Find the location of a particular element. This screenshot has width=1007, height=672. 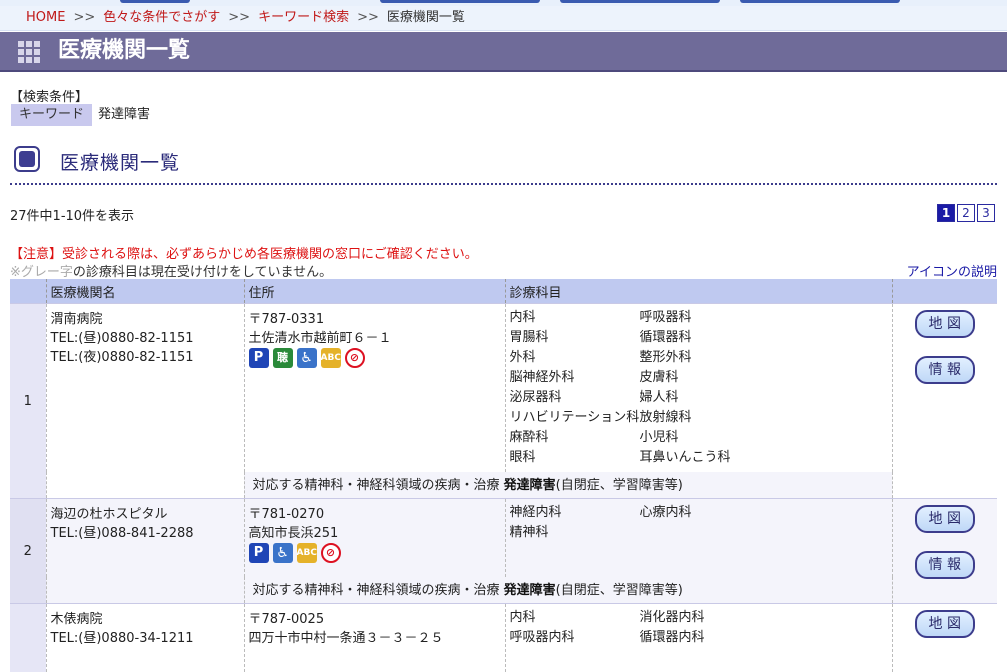

dept: 消化器内科 is located at coordinates (705, 618).